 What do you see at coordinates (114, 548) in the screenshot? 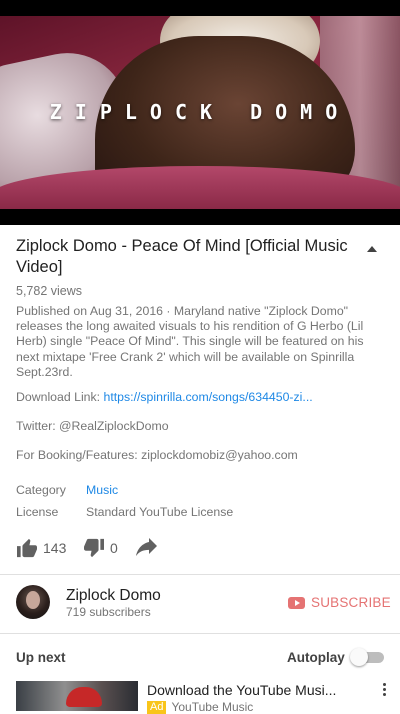
I see `dislike-count: 0` at bounding box center [114, 548].